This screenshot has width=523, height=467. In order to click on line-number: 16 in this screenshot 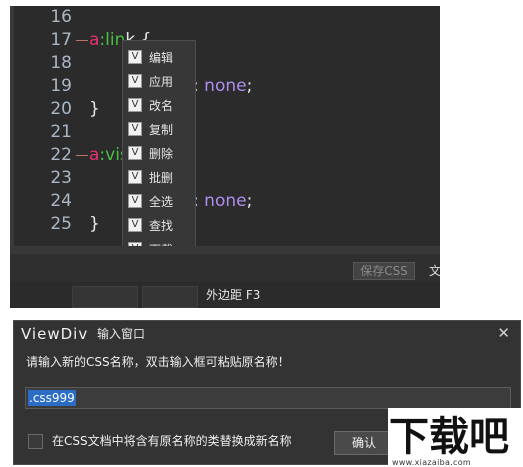, I will do `click(61, 17)`.